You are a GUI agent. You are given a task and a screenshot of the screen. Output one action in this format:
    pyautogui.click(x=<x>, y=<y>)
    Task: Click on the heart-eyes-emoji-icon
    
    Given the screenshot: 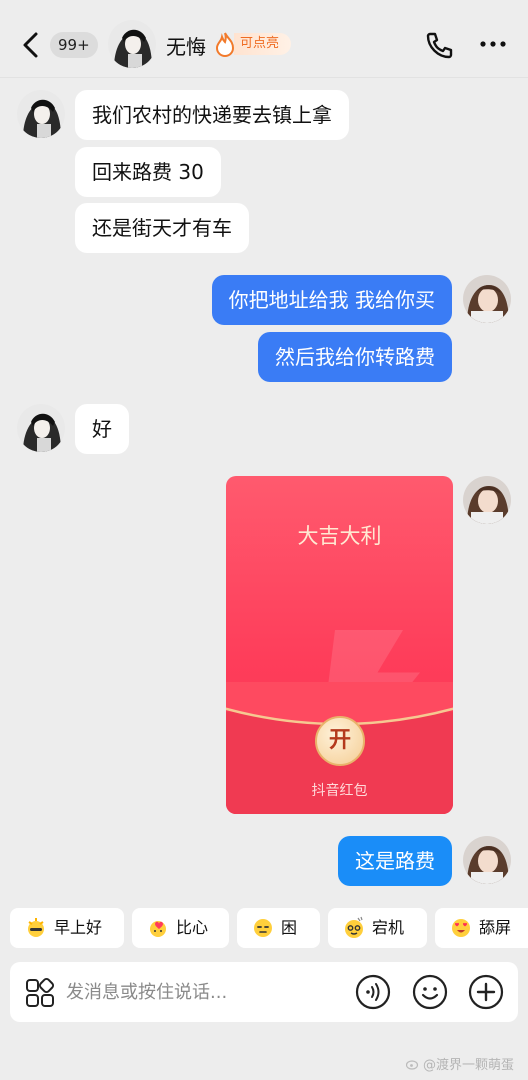 What is the action you would take?
    pyautogui.click(x=461, y=928)
    